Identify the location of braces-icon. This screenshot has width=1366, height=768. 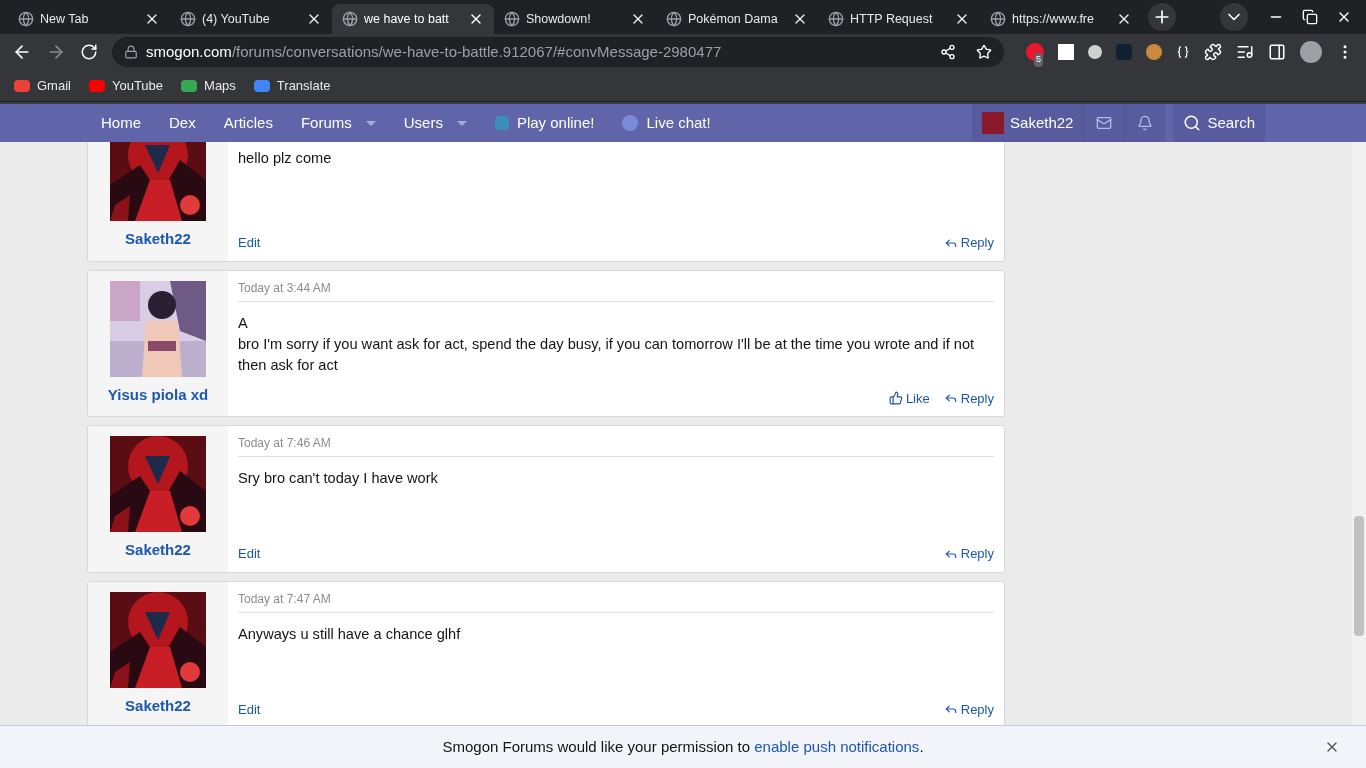
(1183, 52).